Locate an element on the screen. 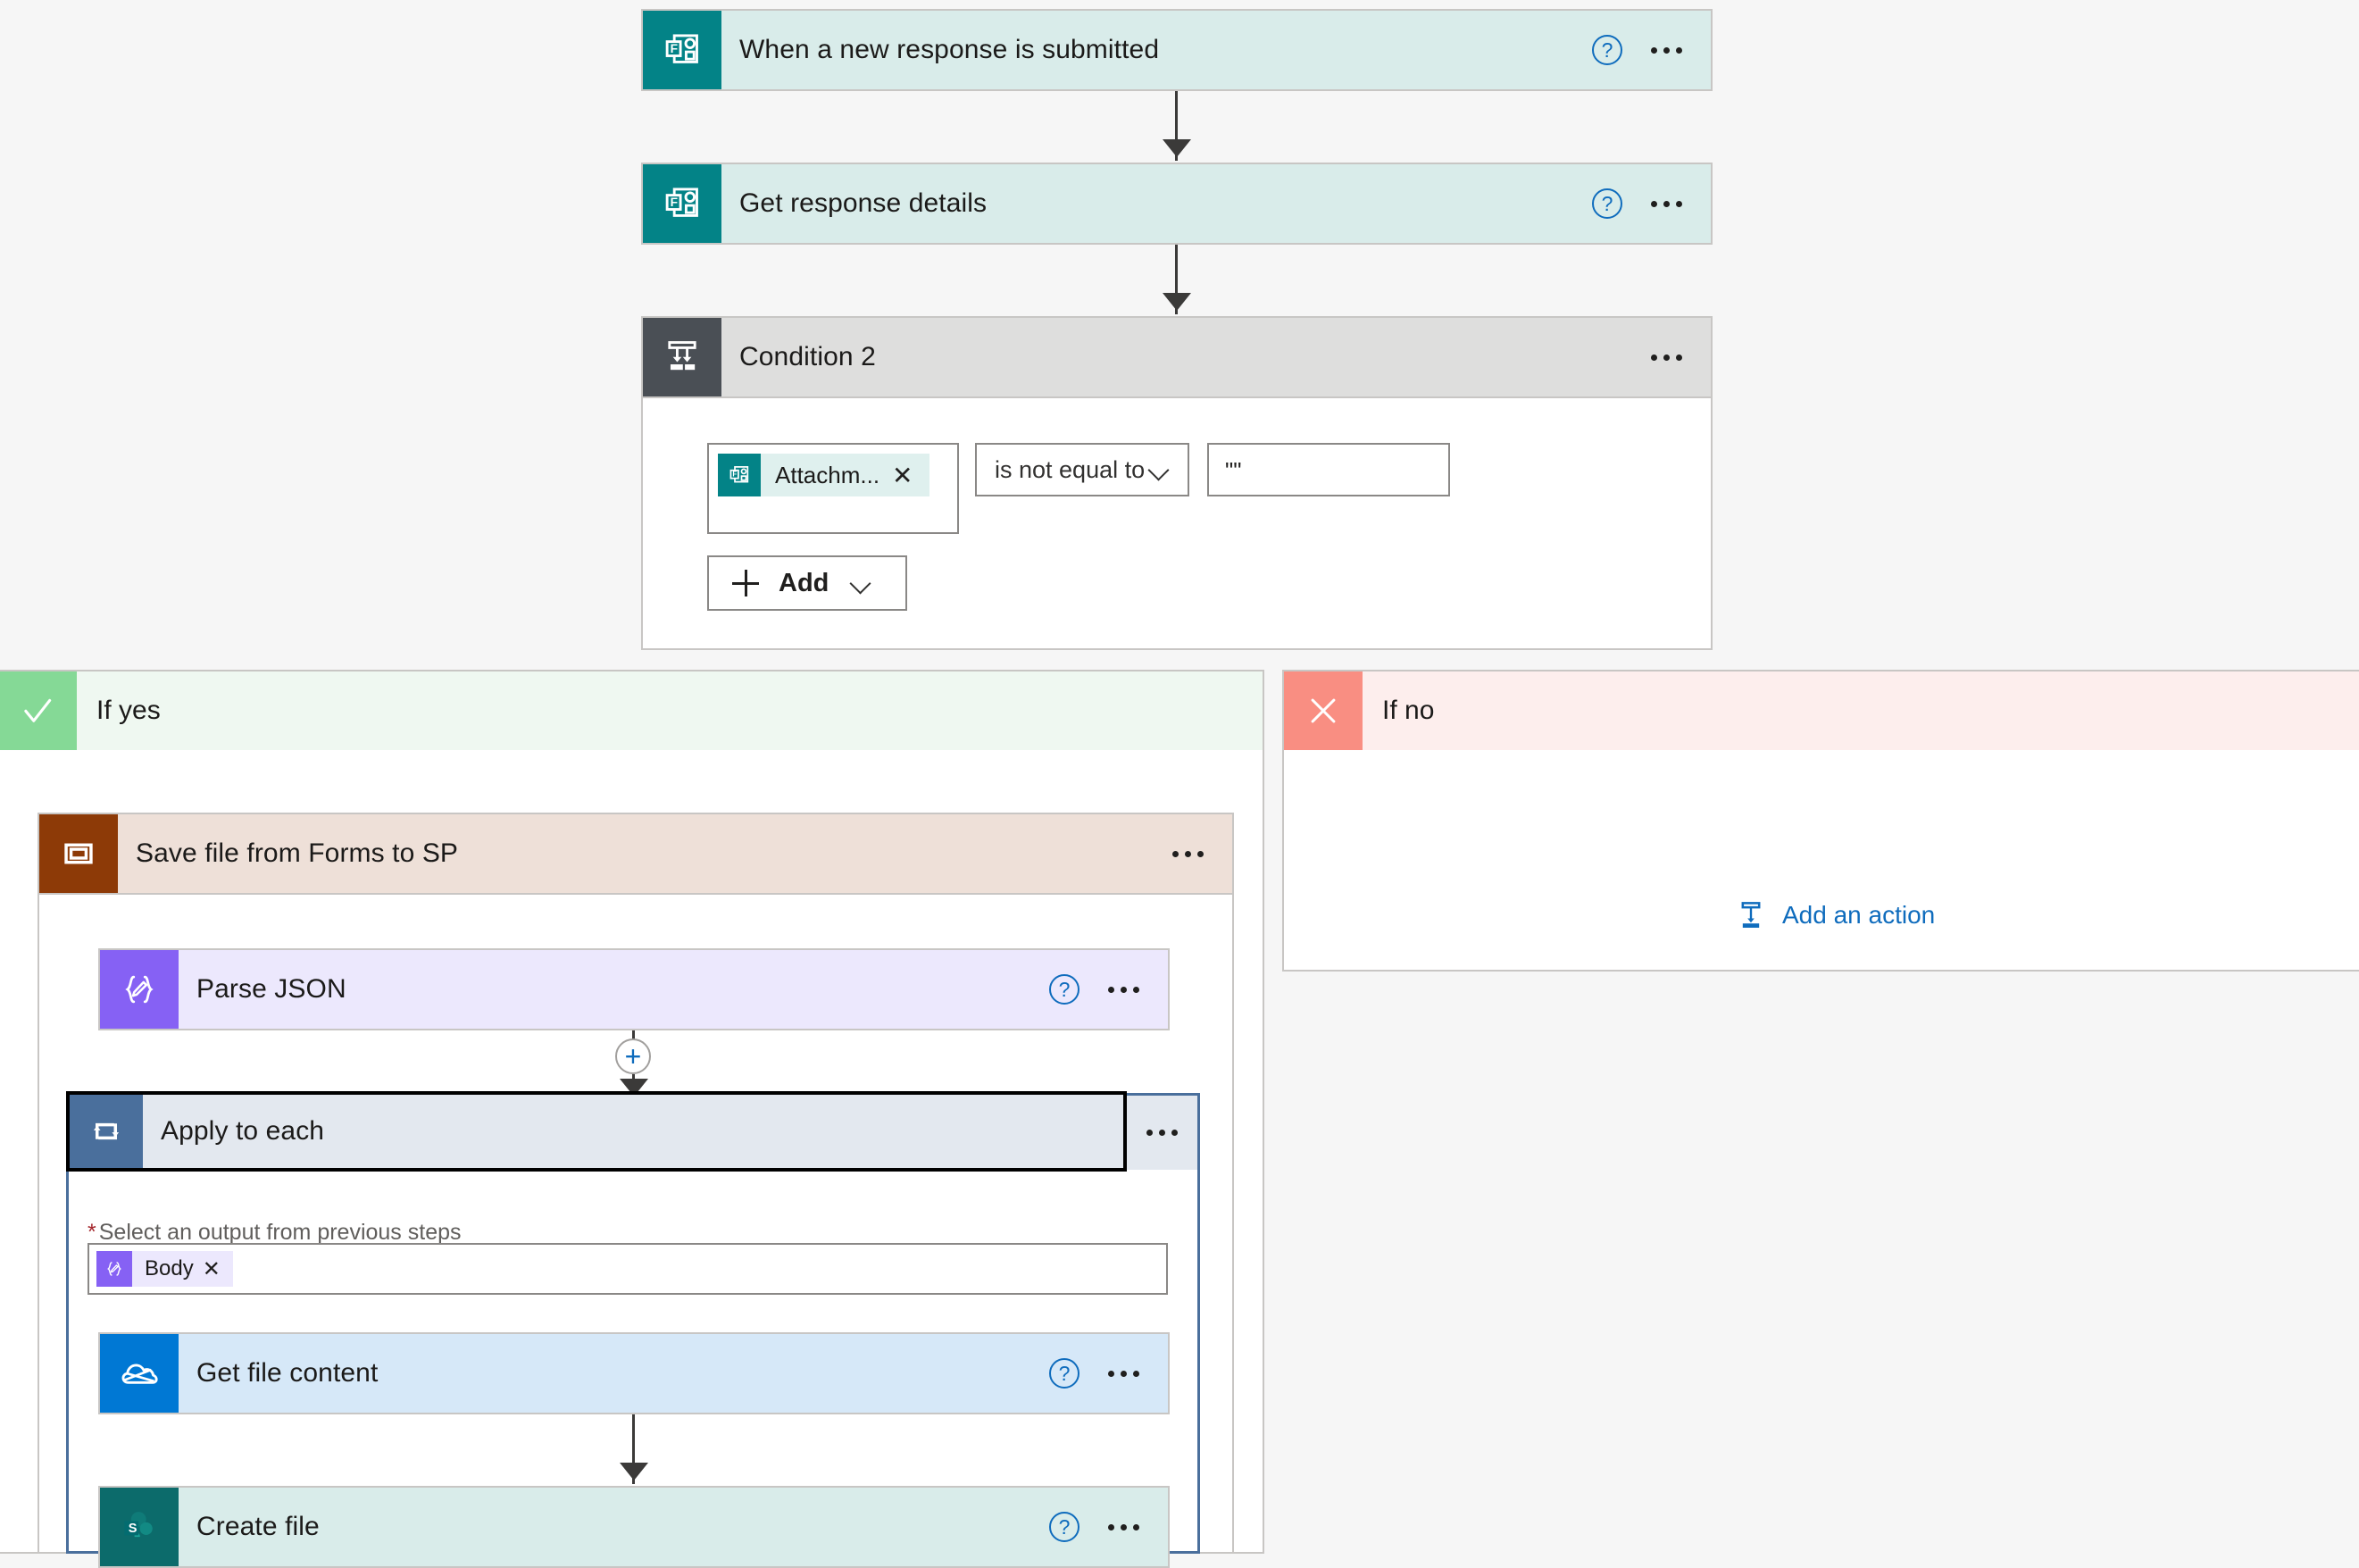 The image size is (2359, 1568). flow-card-title: Get response details is located at coordinates (863, 203).